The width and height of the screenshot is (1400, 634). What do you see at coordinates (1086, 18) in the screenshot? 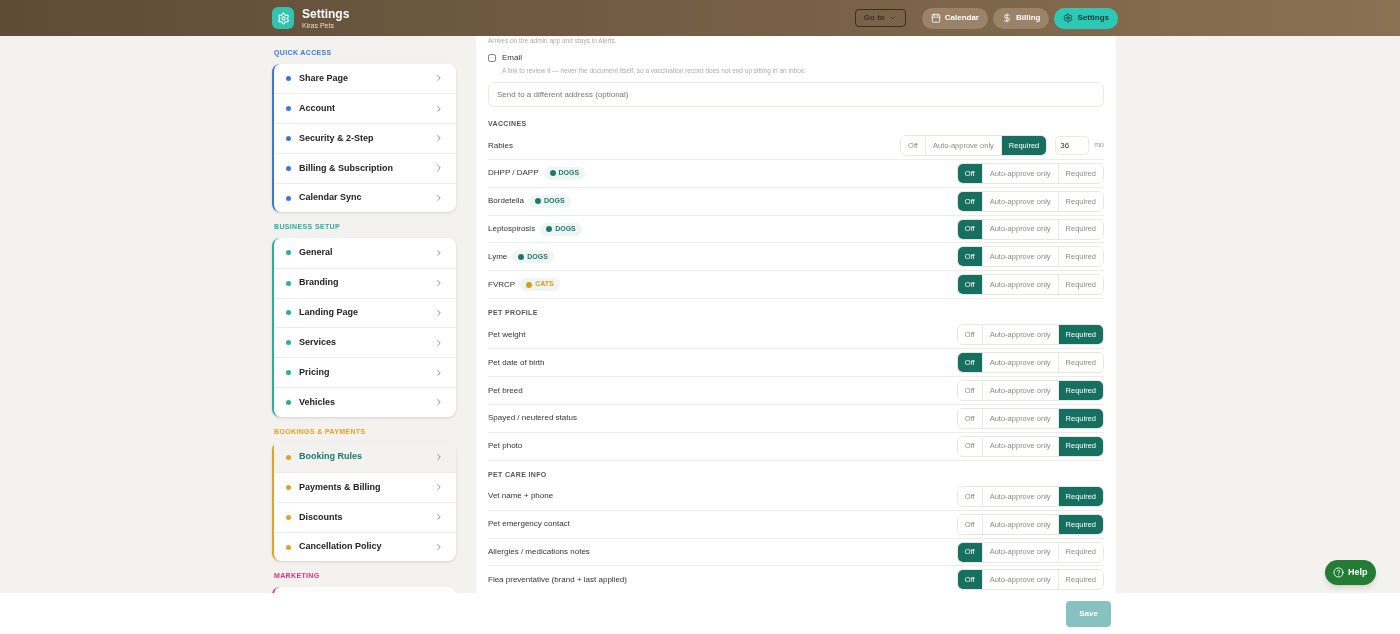
I see `nav-tab: Settings` at bounding box center [1086, 18].